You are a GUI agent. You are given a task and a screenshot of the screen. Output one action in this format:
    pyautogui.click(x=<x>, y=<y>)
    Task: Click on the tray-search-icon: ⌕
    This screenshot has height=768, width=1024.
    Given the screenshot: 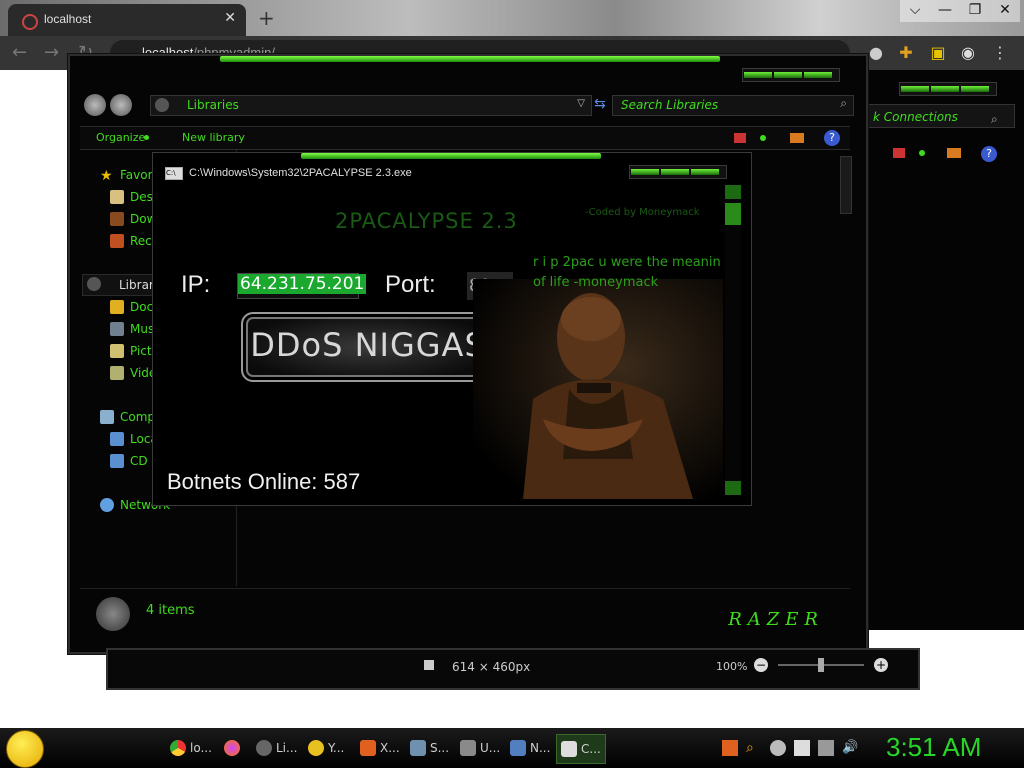 What is the action you would take?
    pyautogui.click(x=754, y=748)
    